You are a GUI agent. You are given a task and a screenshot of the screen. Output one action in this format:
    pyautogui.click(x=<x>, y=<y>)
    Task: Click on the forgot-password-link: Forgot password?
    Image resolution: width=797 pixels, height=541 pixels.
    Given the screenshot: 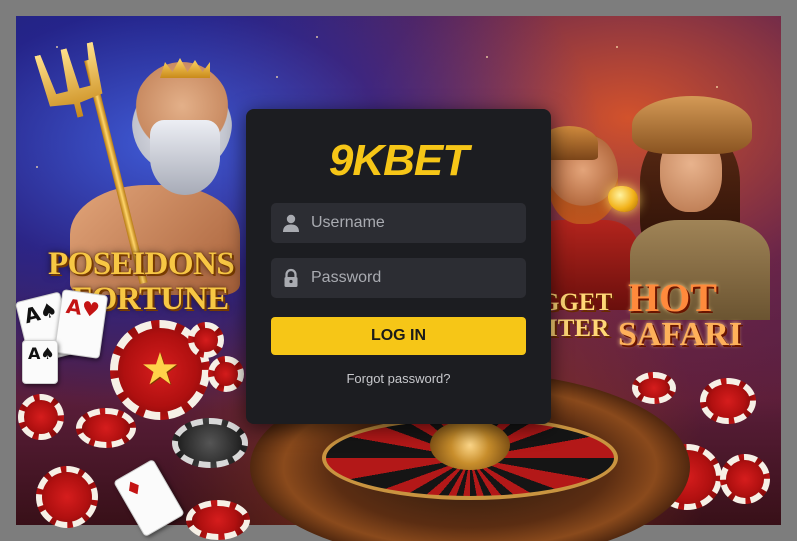 What is the action you would take?
    pyautogui.click(x=398, y=378)
    